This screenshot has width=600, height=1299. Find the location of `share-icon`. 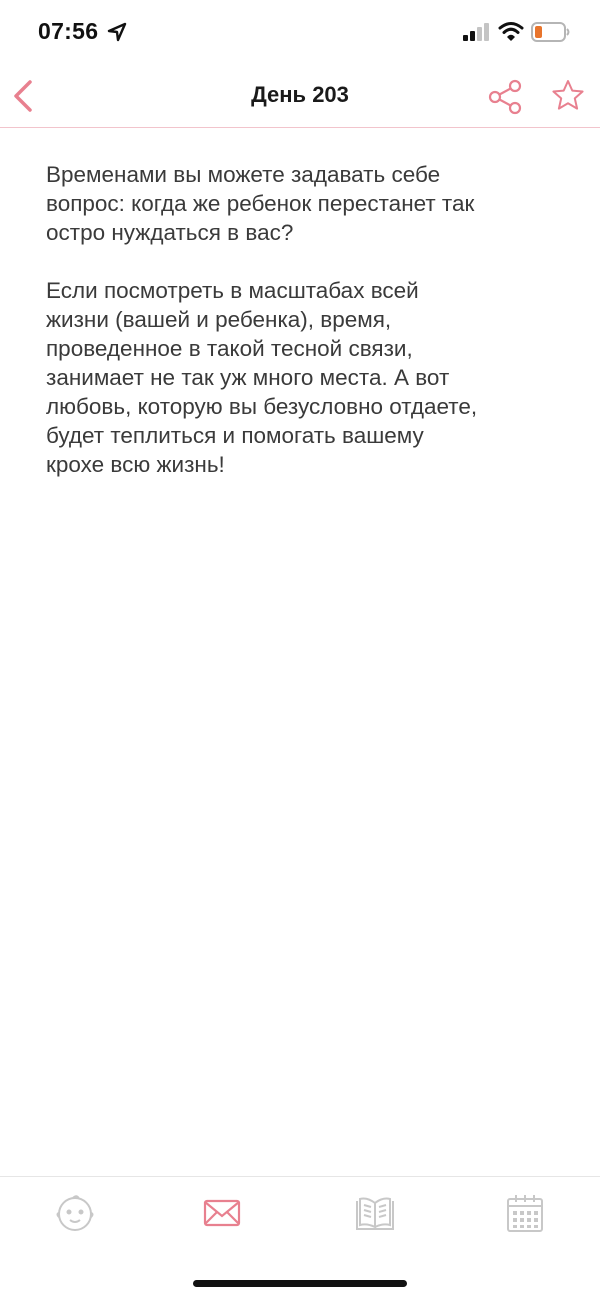

share-icon is located at coordinates (505, 97).